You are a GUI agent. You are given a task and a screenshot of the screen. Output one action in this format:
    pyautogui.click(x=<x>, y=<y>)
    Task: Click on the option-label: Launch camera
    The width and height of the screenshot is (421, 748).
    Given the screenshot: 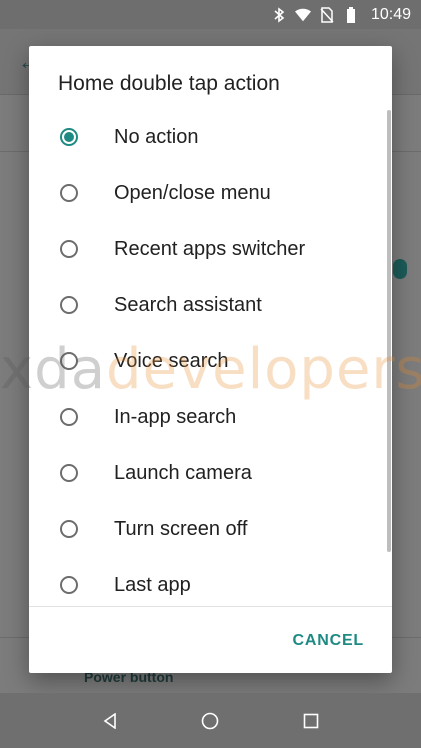 What is the action you would take?
    pyautogui.click(x=183, y=472)
    